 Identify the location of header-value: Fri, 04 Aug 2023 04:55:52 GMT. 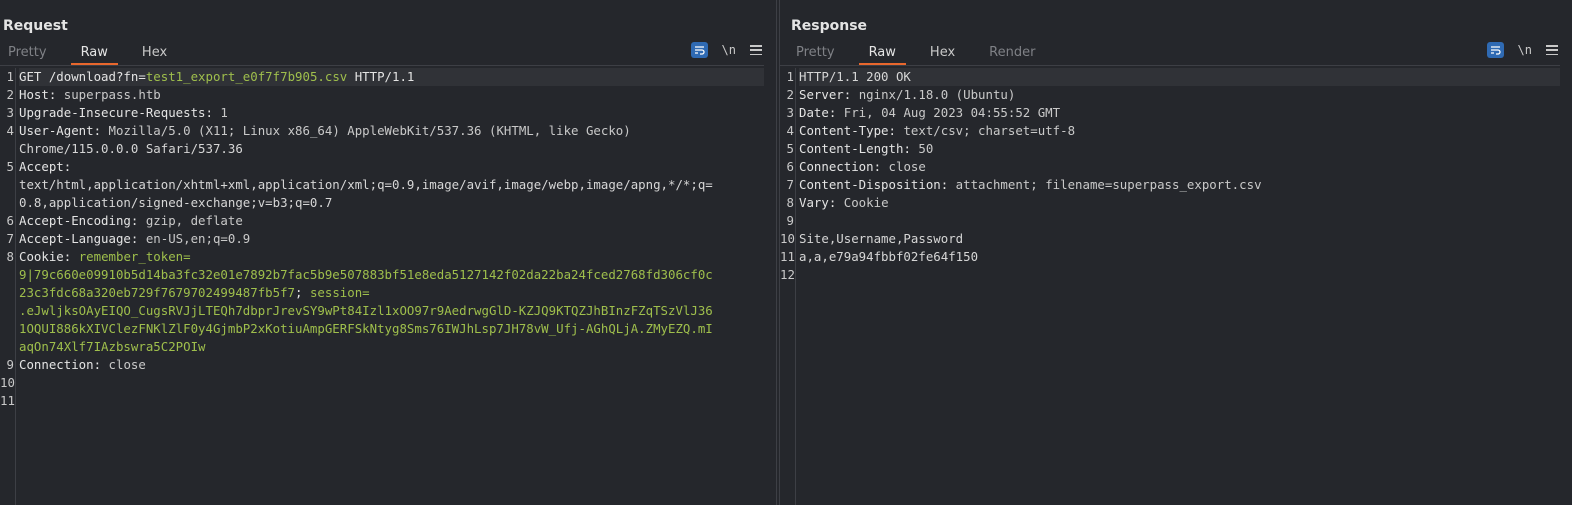
(952, 112).